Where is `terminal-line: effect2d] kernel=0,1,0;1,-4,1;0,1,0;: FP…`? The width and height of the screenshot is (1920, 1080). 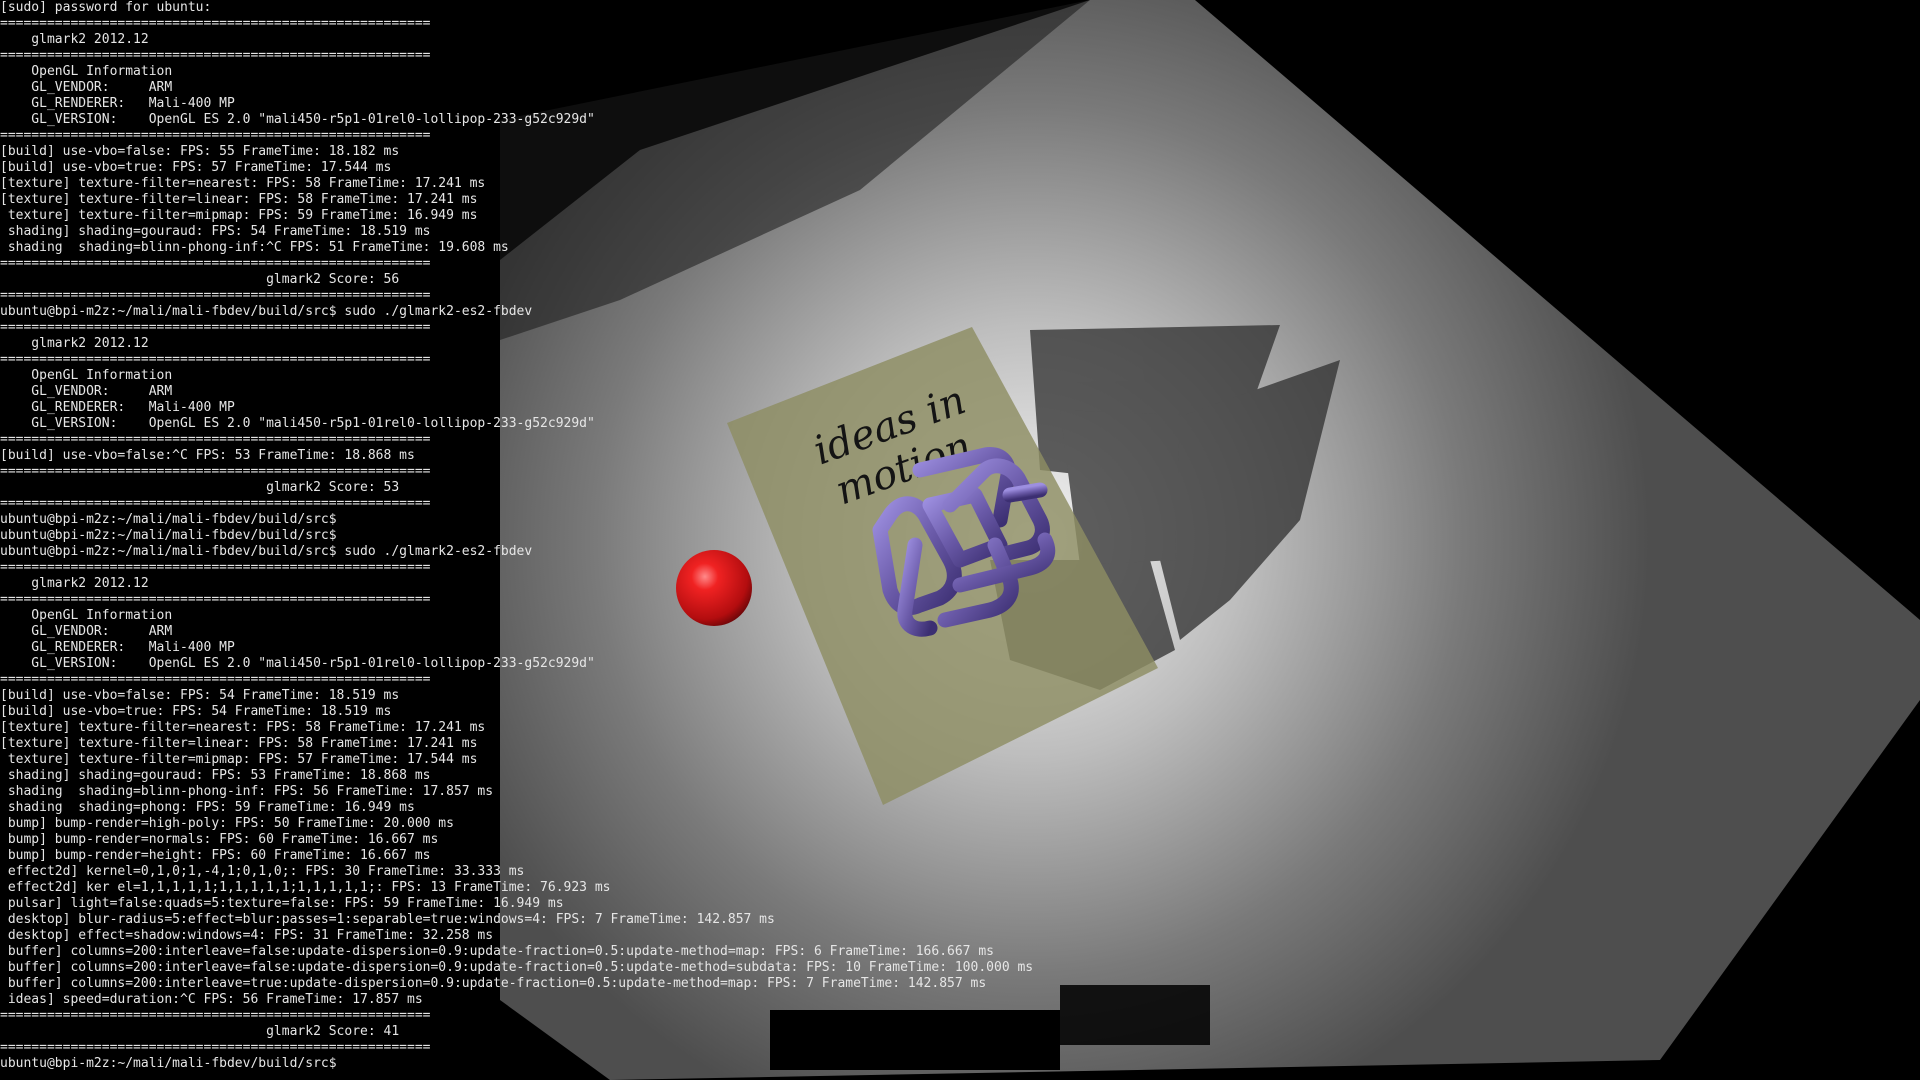
terminal-line: effect2d] kernel=0,1,0;1,-4,1;0,1,0;: FP… is located at coordinates (262, 871).